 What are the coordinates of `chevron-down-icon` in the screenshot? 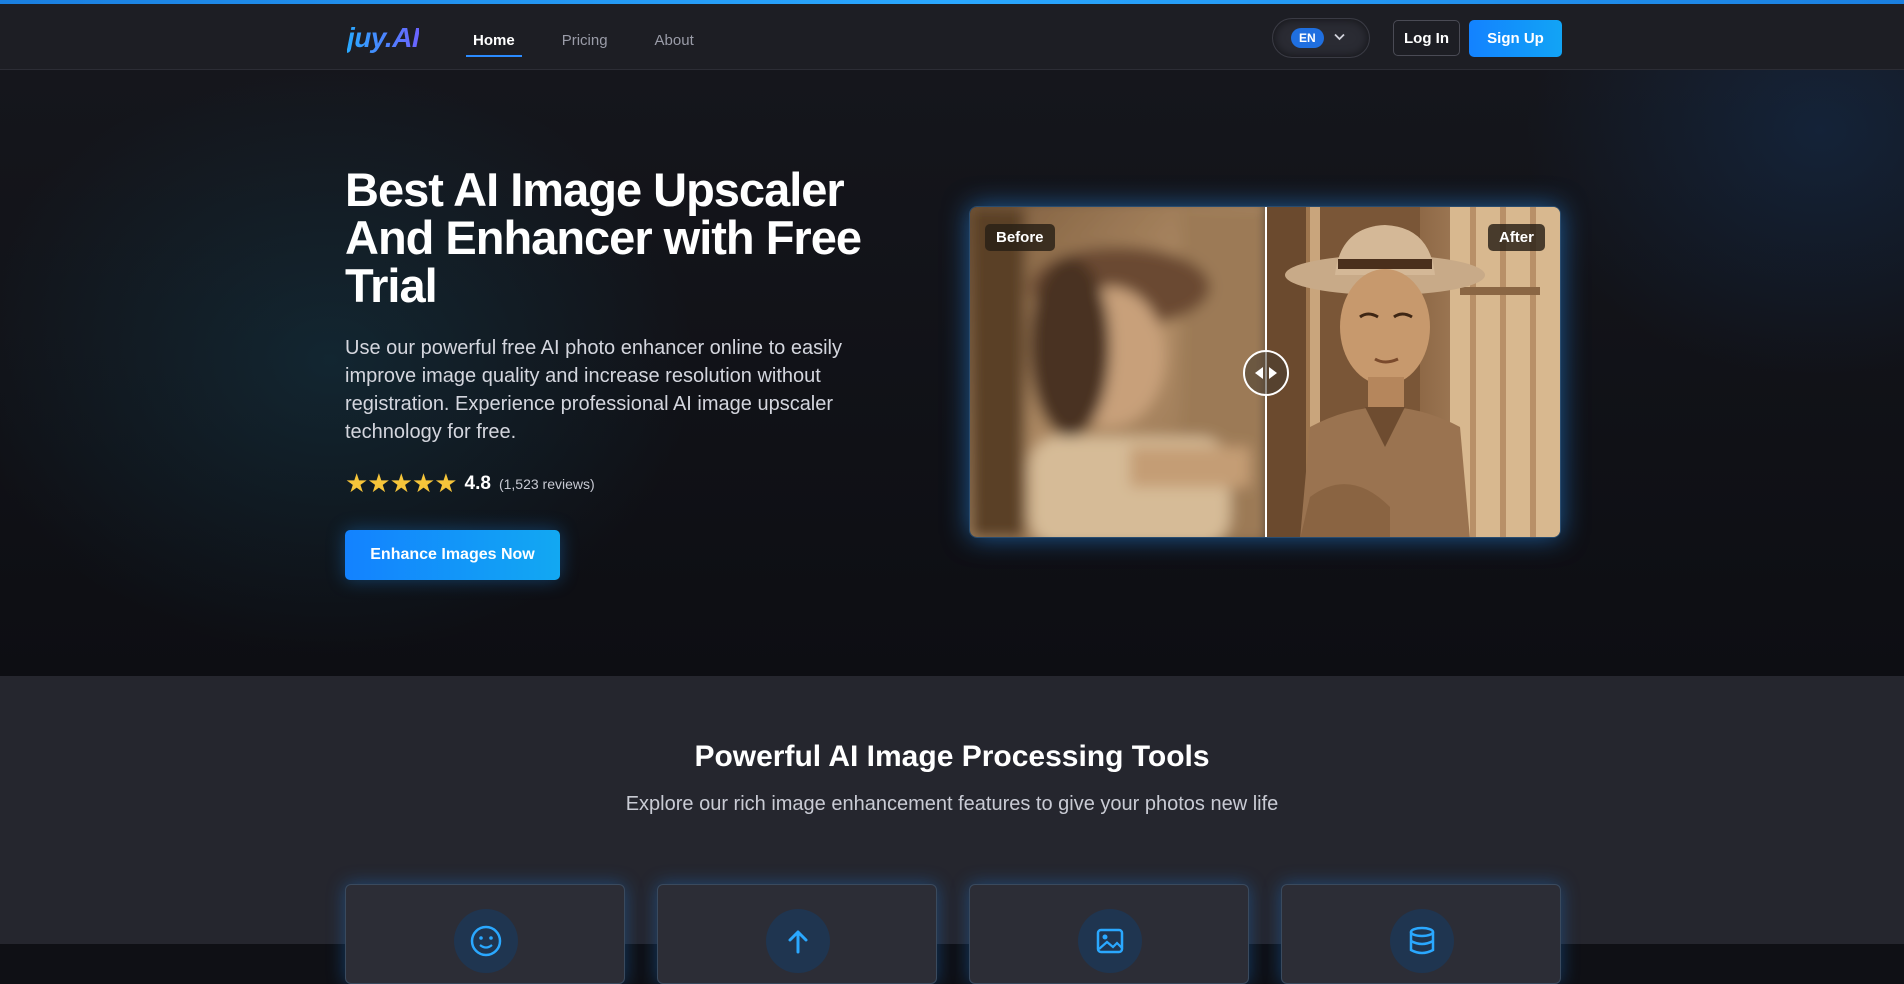 It's located at (1339, 38).